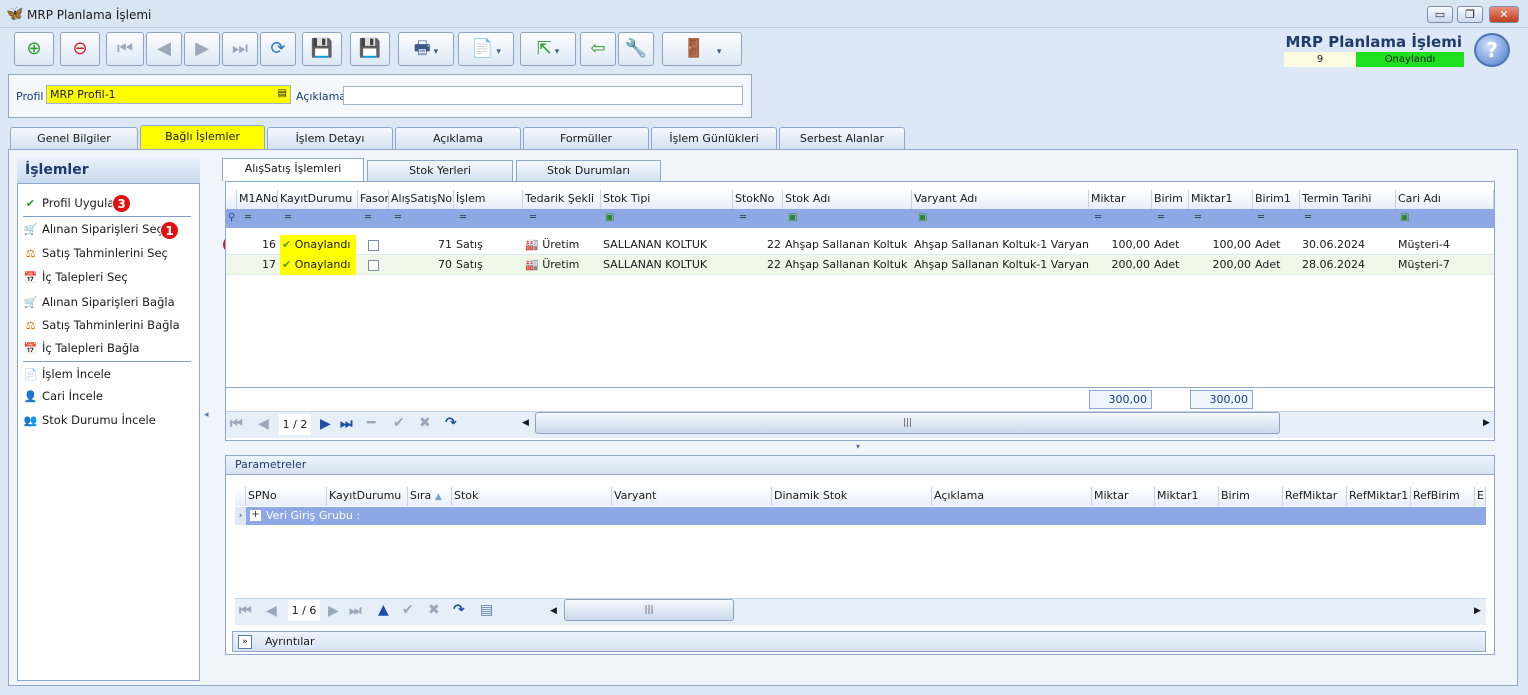  Describe the element at coordinates (421, 199) in the screenshot. I see `column-header: AlışSatışNo` at that location.